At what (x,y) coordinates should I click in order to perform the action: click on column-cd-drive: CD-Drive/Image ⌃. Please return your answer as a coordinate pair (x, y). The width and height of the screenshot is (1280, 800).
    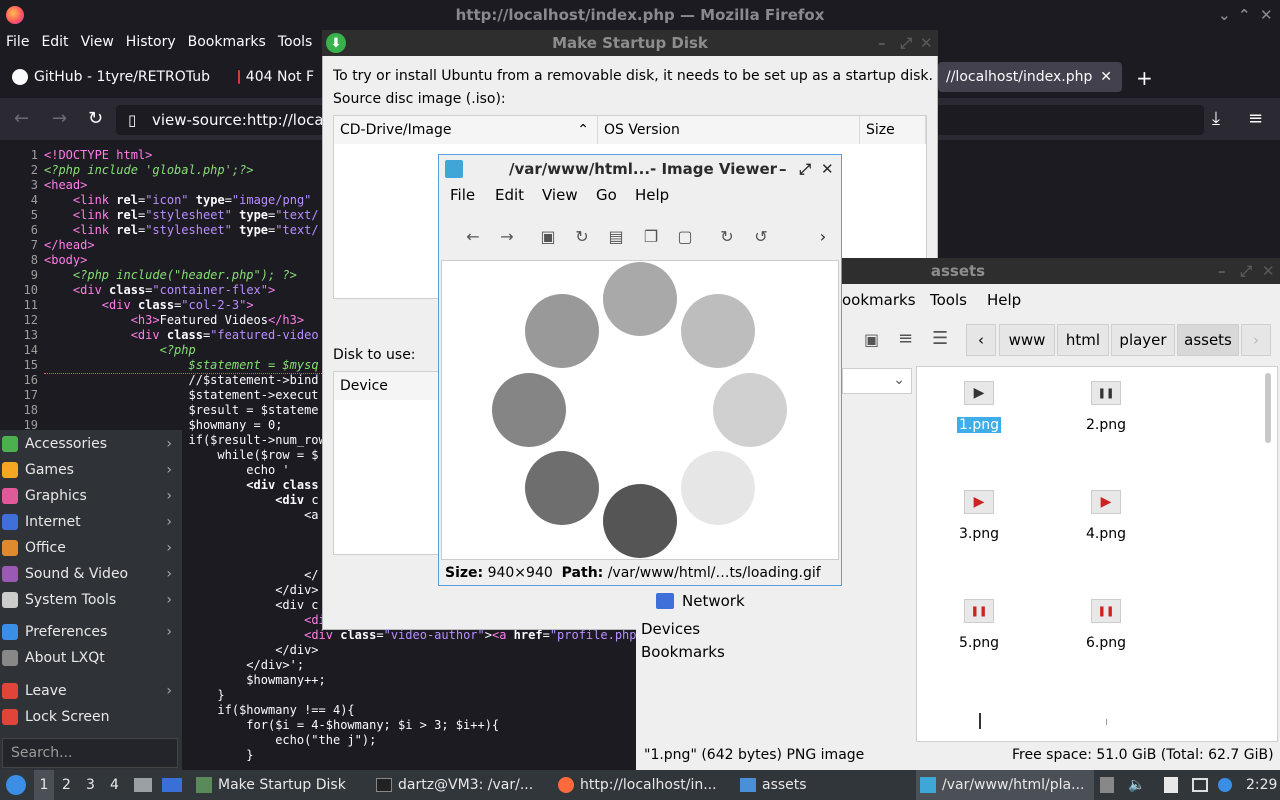
    Looking at the image, I should click on (466, 130).